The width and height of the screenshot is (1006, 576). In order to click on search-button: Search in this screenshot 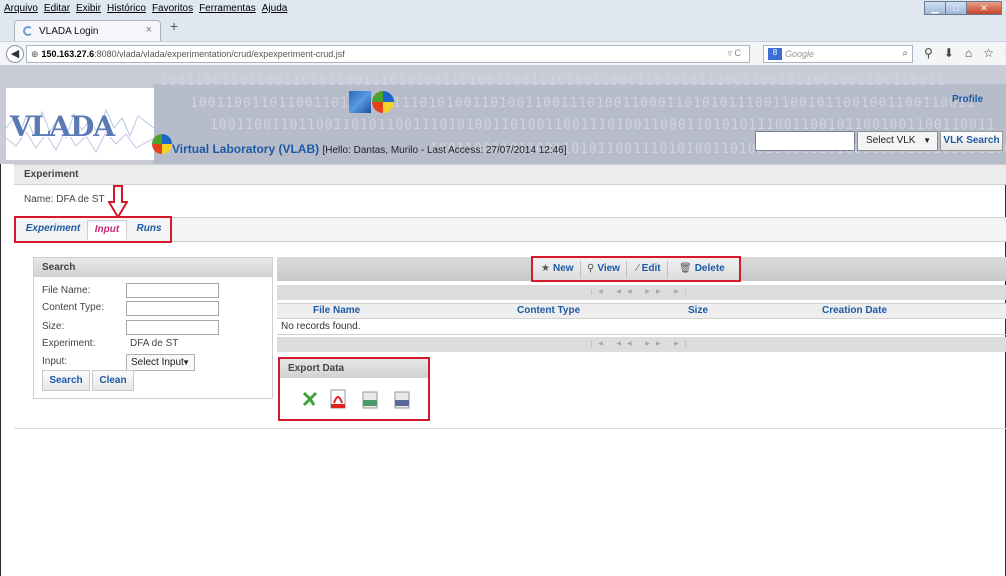, I will do `click(66, 380)`.